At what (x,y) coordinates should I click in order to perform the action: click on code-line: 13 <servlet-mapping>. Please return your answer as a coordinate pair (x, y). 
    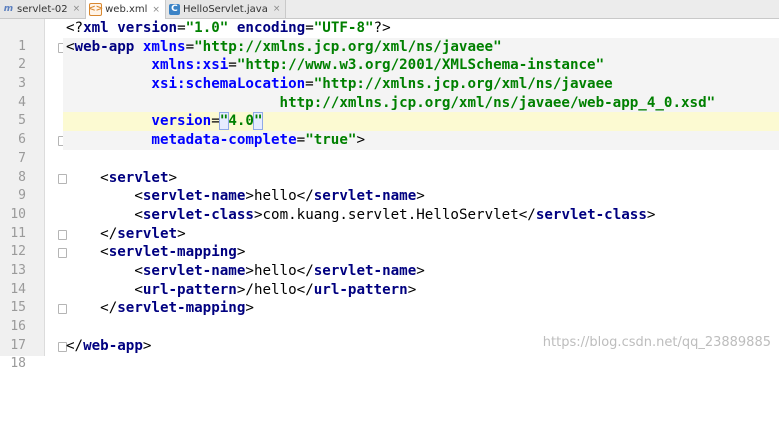
    Looking at the image, I should click on (389, 260).